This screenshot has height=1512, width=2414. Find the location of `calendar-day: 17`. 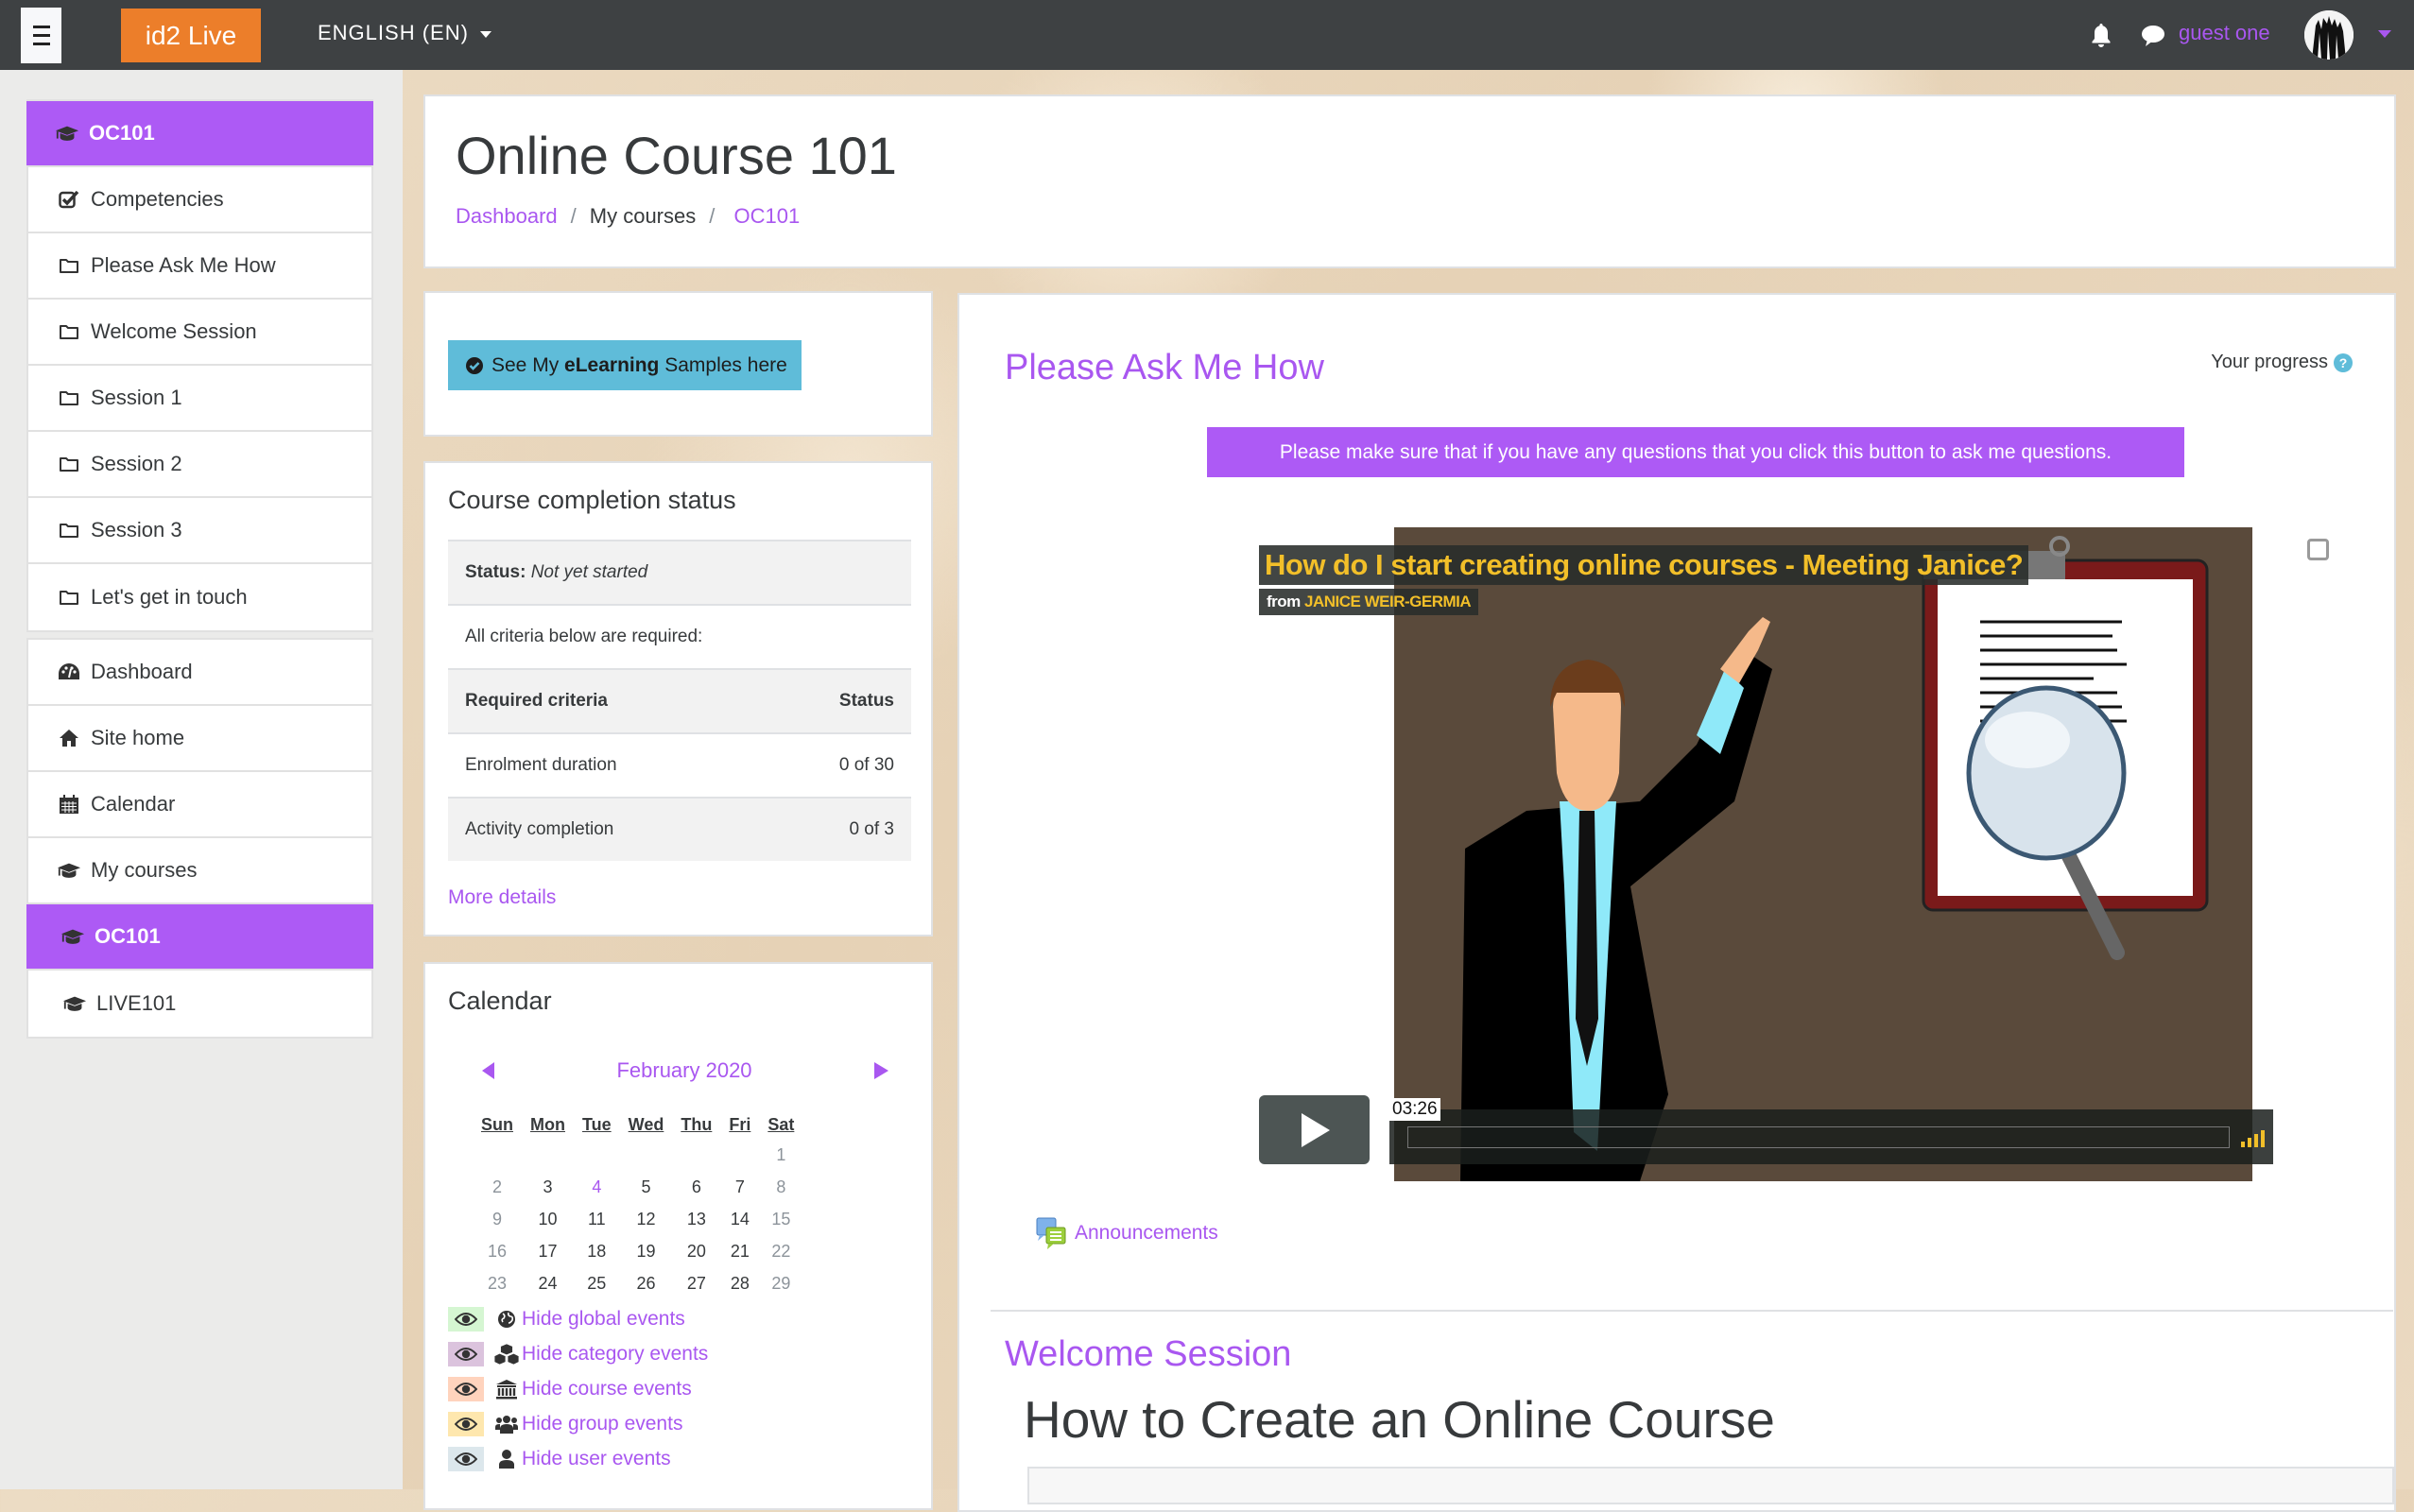

calendar-day: 17 is located at coordinates (548, 1251).